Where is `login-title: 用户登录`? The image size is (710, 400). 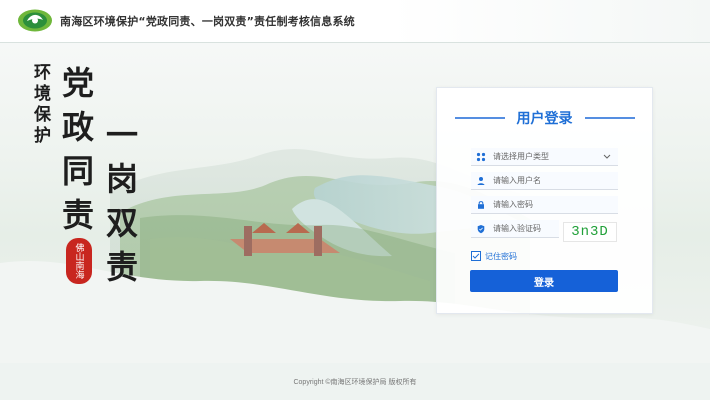 login-title: 用户登录 is located at coordinates (544, 119).